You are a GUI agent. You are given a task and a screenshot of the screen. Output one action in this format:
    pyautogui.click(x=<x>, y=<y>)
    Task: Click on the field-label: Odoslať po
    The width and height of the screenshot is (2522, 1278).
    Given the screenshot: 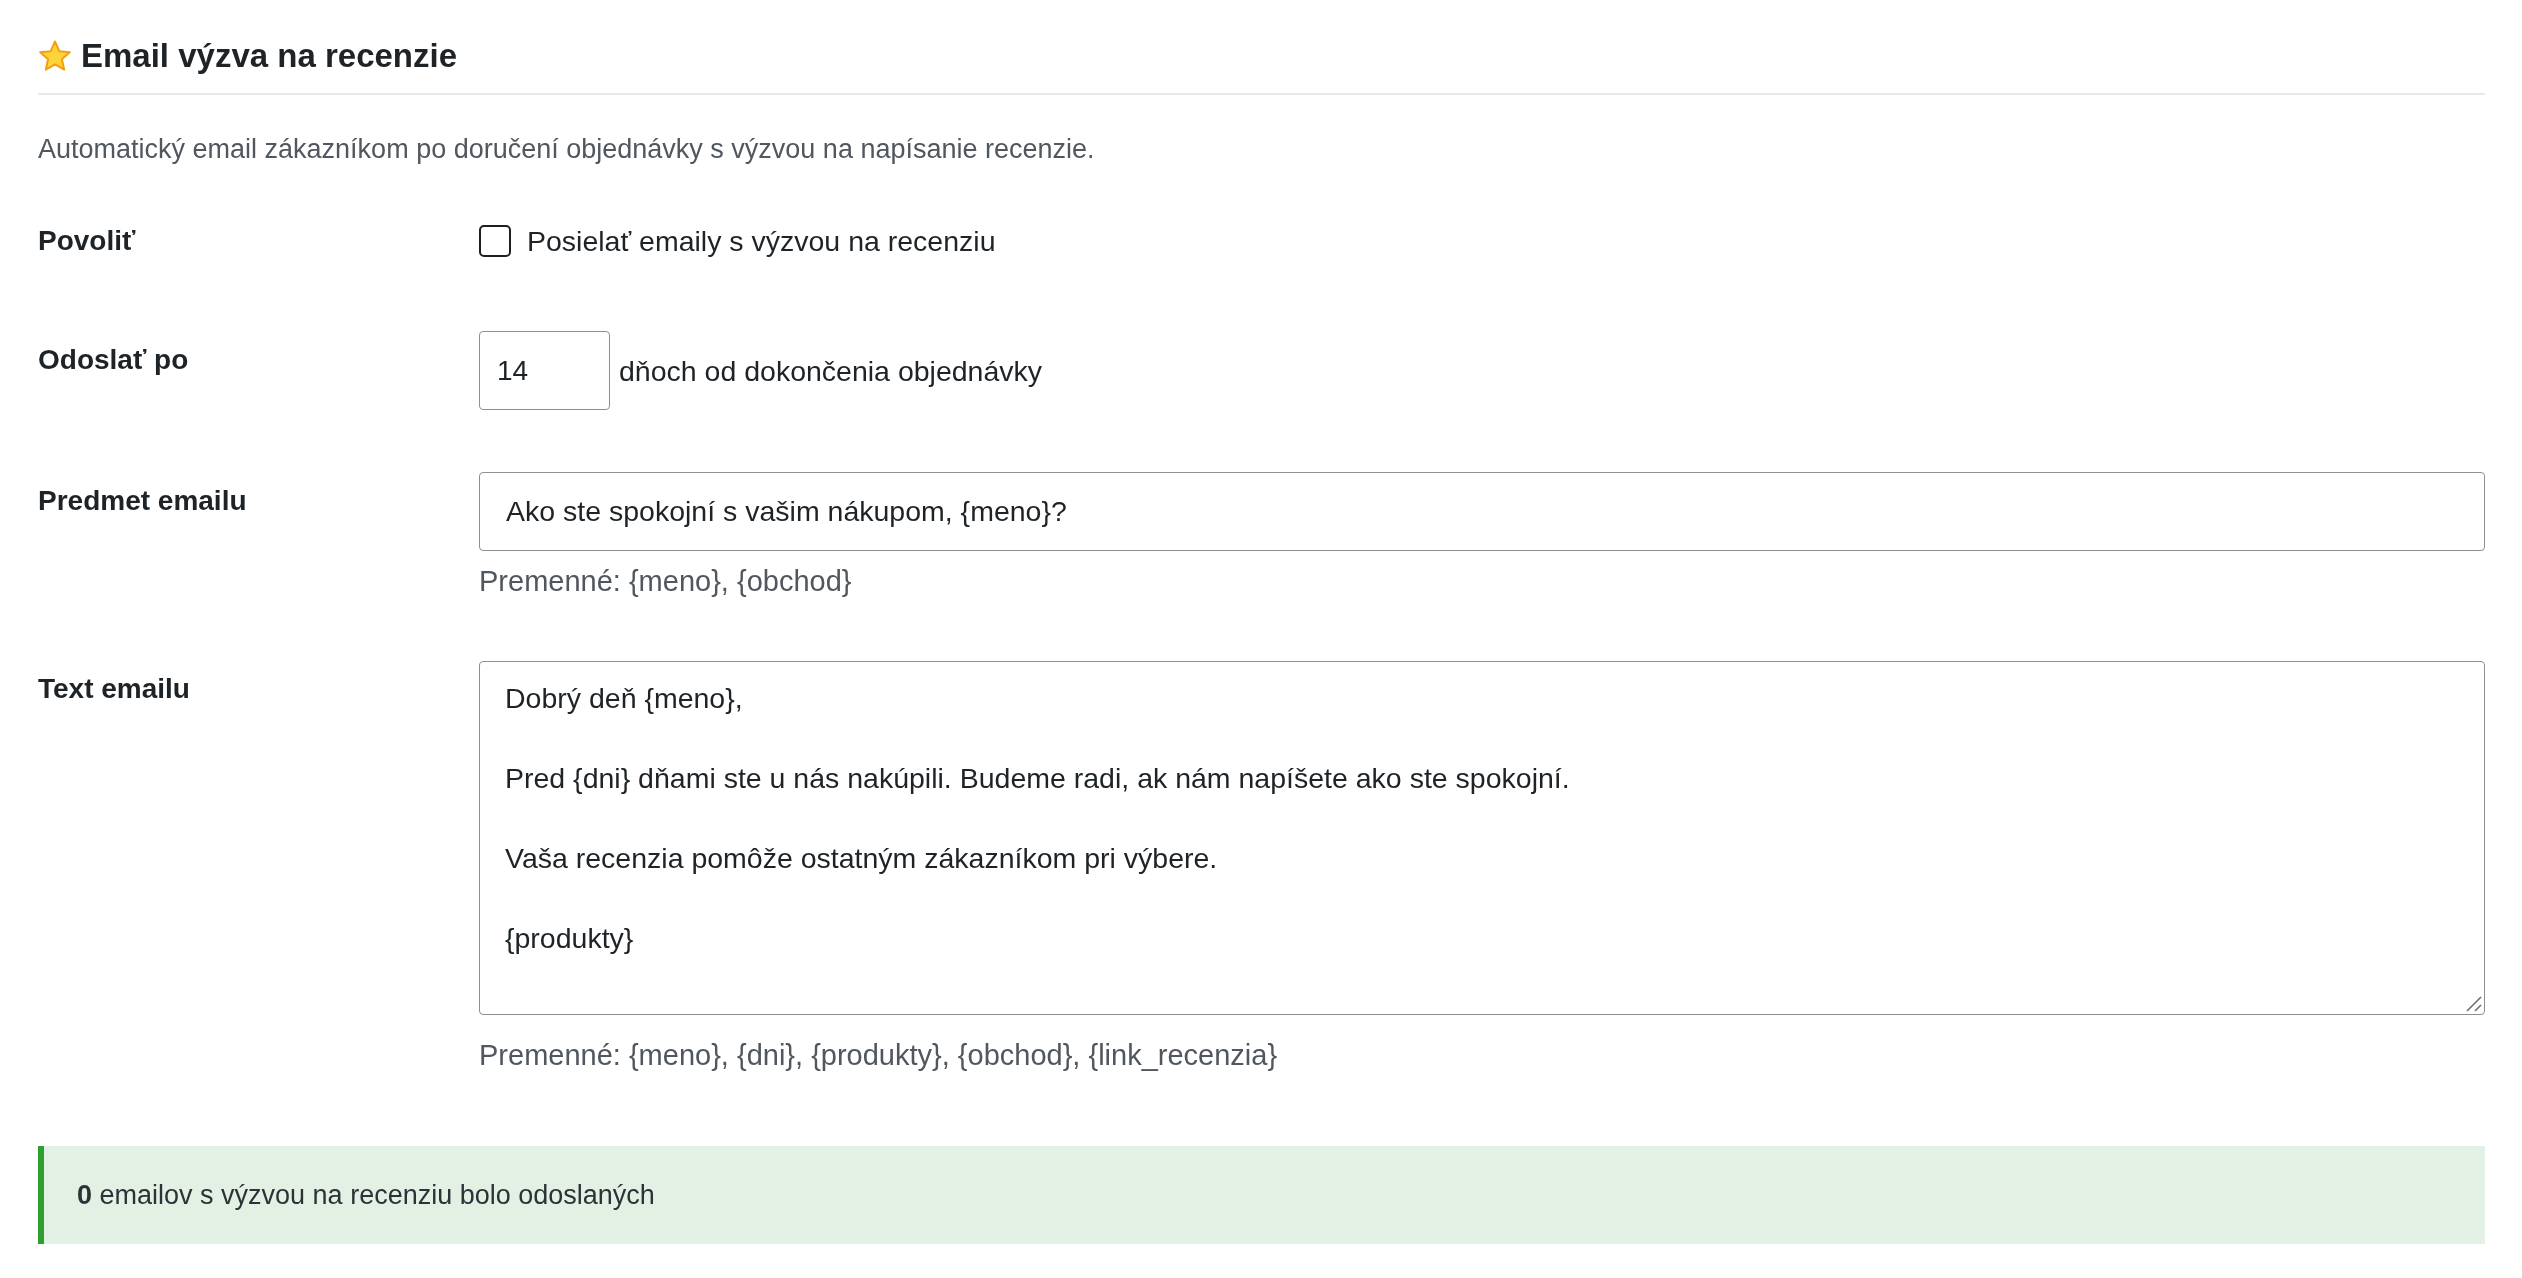 What is the action you would take?
    pyautogui.click(x=113, y=360)
    